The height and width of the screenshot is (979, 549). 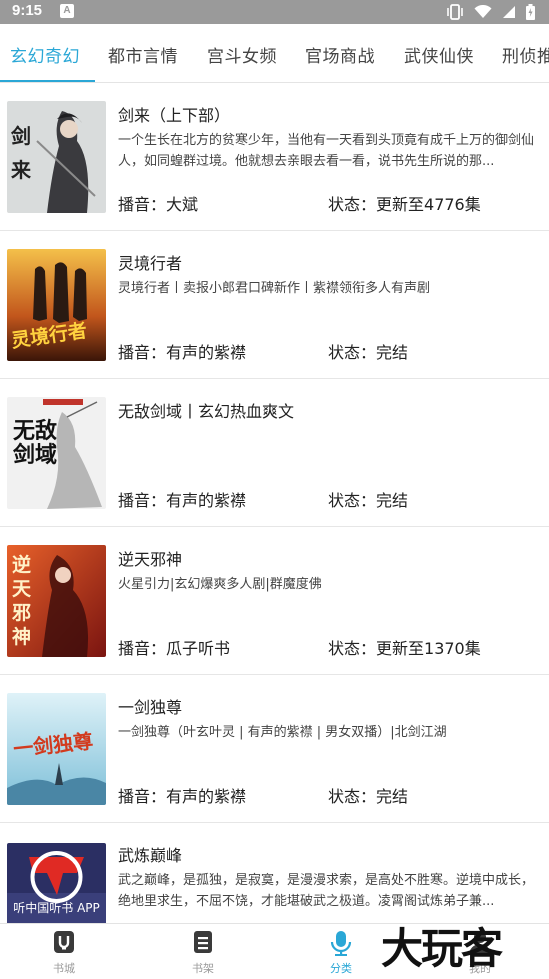 I want to click on book-cover: 无敌剑域, so click(x=56, y=453).